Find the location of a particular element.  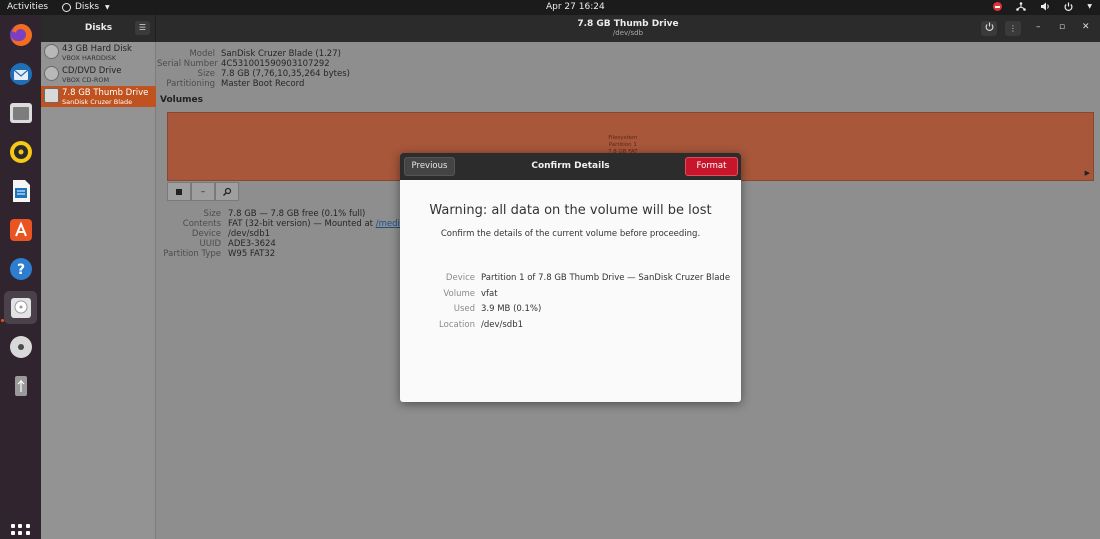

show-applications-button is located at coordinates (20, 531).